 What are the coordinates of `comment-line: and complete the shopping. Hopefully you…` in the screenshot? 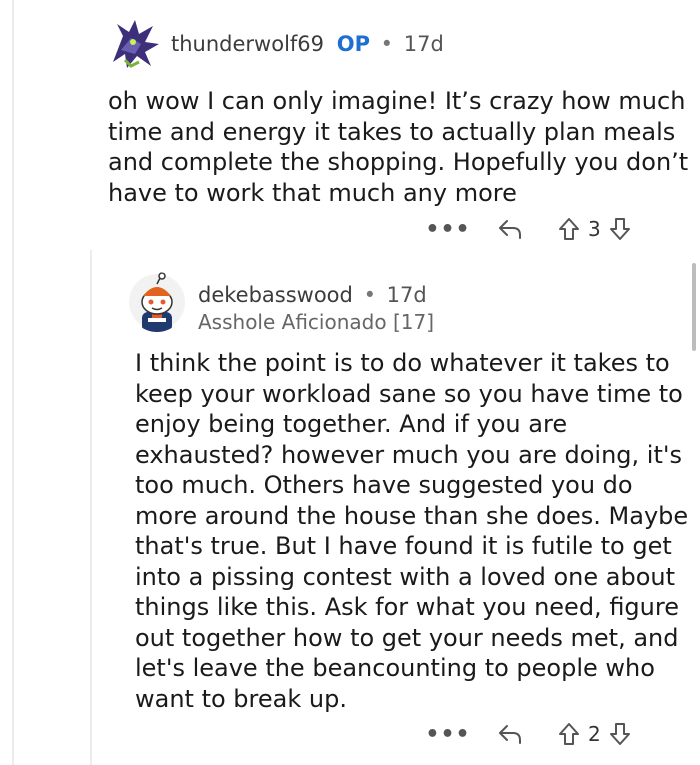 It's located at (398, 162).